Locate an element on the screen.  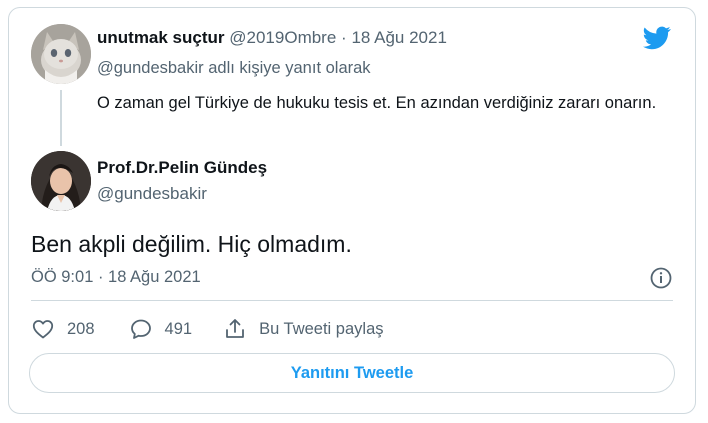
reply-author-name: unutmak suçtur is located at coordinates (161, 37).